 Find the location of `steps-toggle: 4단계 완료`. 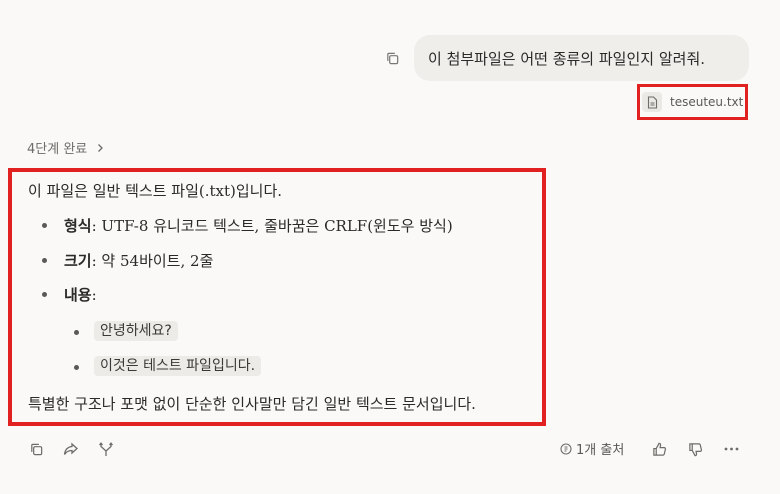

steps-toggle: 4단계 완료 is located at coordinates (66, 147).